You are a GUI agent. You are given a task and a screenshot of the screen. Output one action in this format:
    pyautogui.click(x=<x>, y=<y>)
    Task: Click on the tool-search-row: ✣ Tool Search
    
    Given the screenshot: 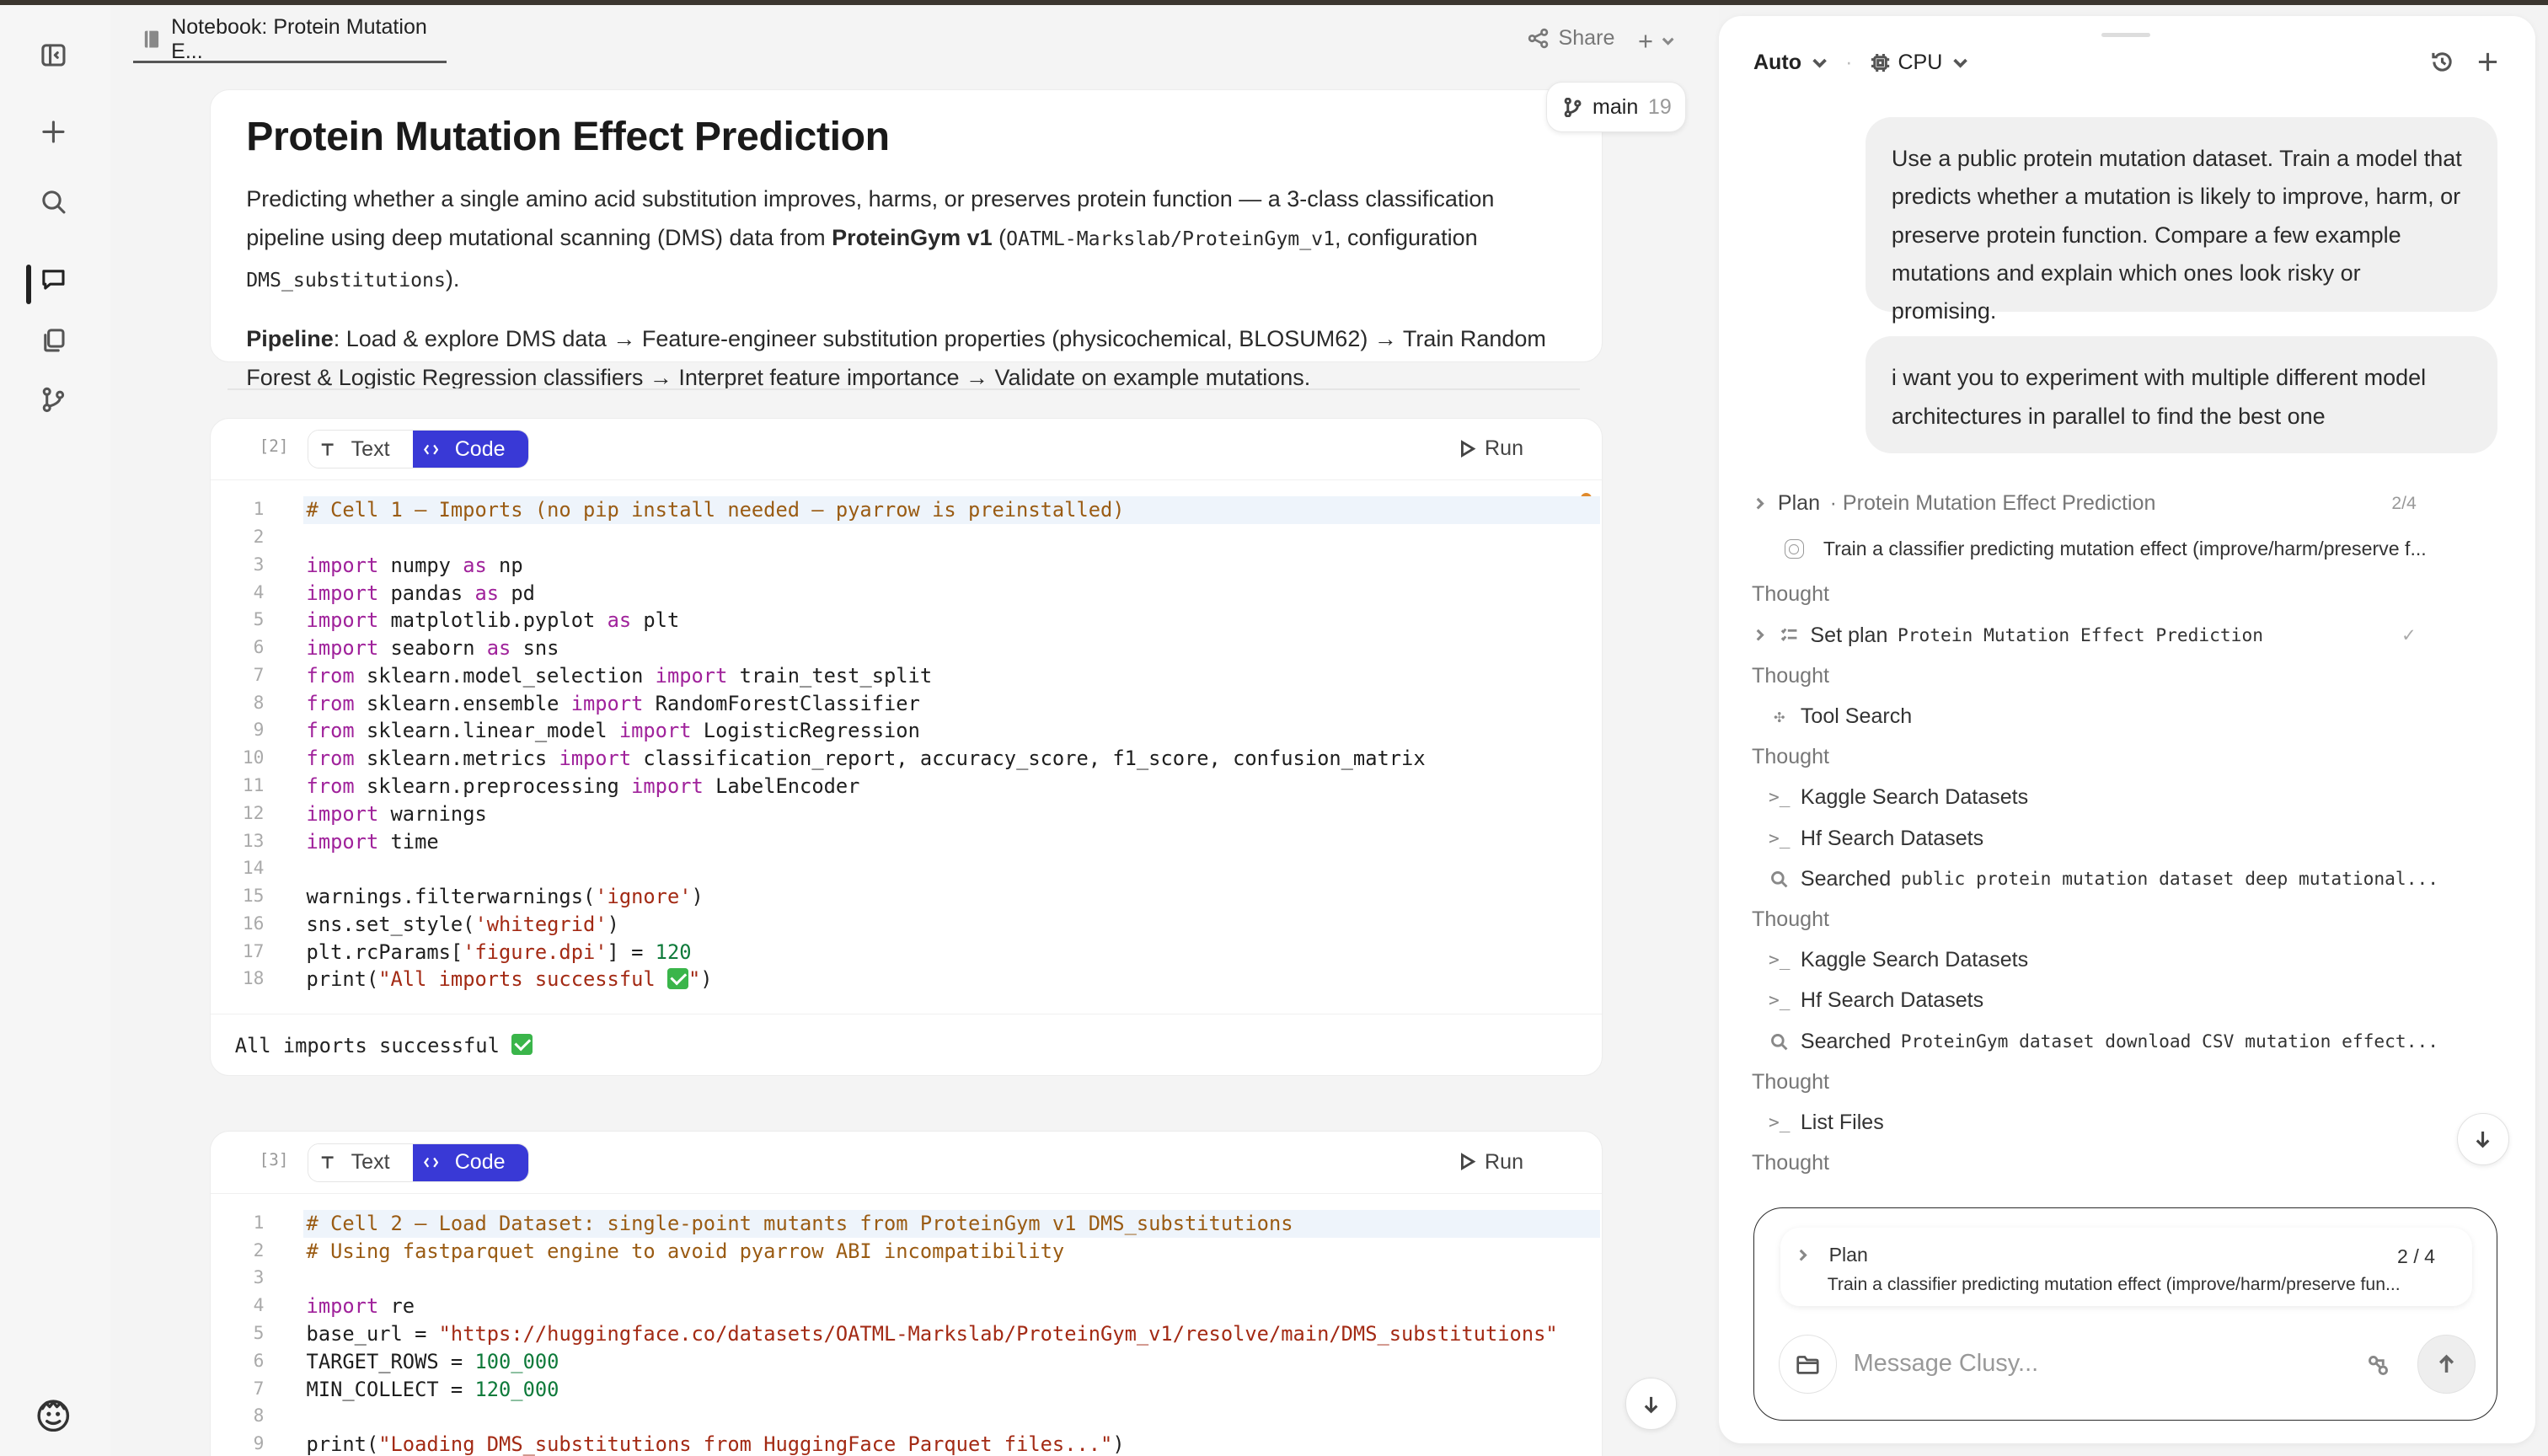 What is the action you would take?
    pyautogui.click(x=2109, y=716)
    